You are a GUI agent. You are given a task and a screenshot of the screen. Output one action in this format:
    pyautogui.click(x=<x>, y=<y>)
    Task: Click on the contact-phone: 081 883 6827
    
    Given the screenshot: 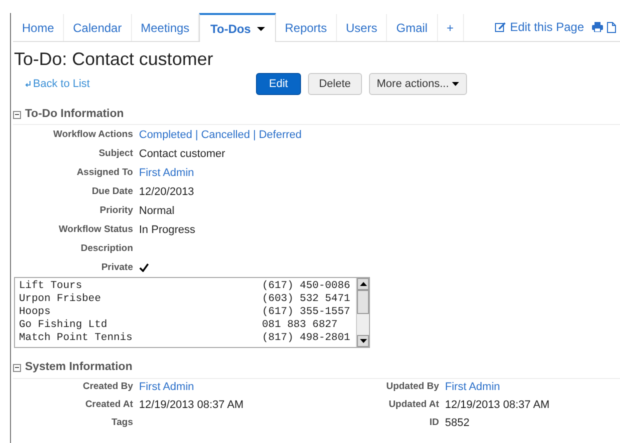 What is the action you would take?
    pyautogui.click(x=300, y=325)
    